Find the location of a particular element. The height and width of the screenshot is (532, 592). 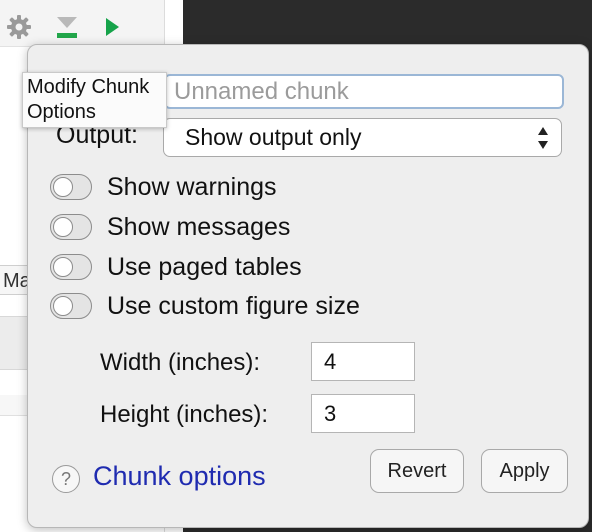

option-use-custom-figure-size: Use custom figure size is located at coordinates (205, 306).